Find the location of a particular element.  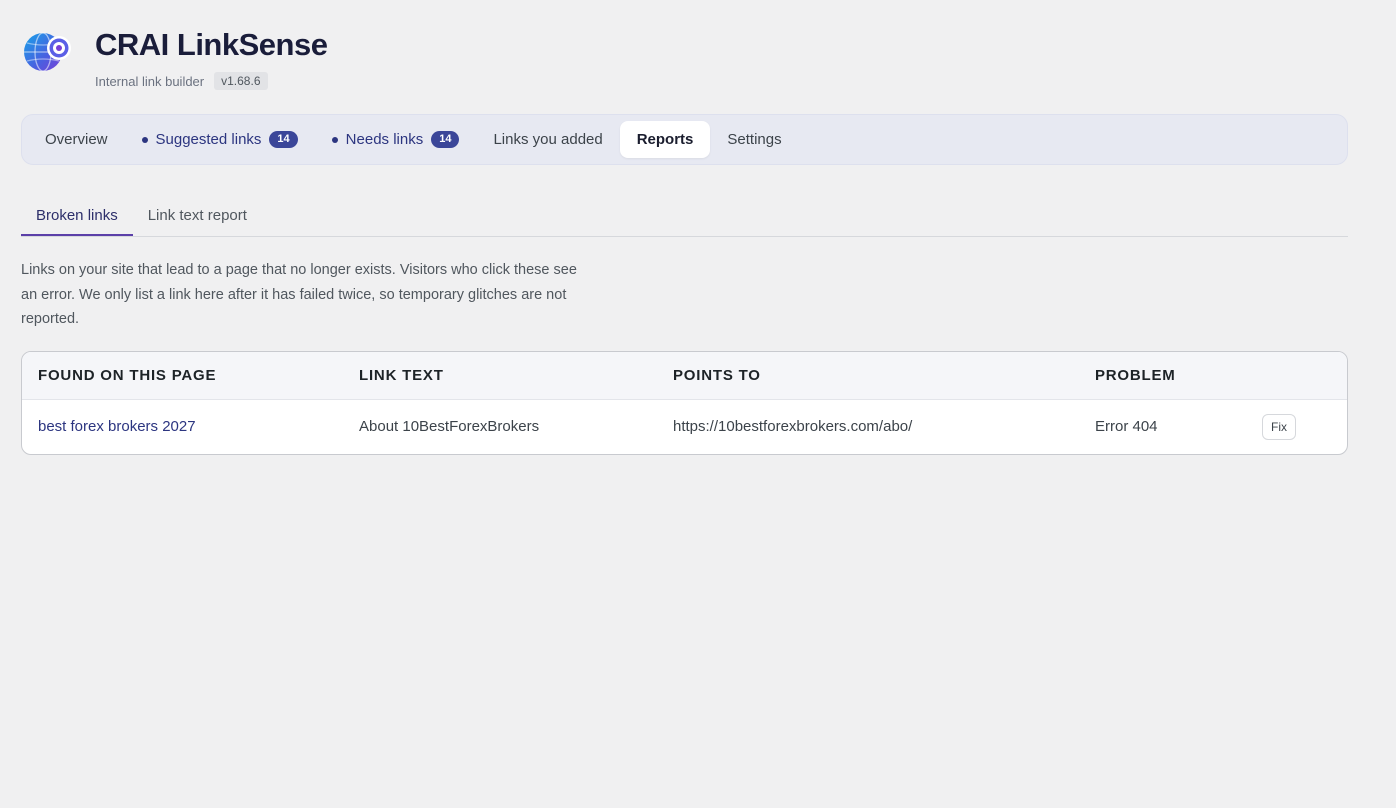

column-header-link-text: LINK TEXT is located at coordinates (401, 375).